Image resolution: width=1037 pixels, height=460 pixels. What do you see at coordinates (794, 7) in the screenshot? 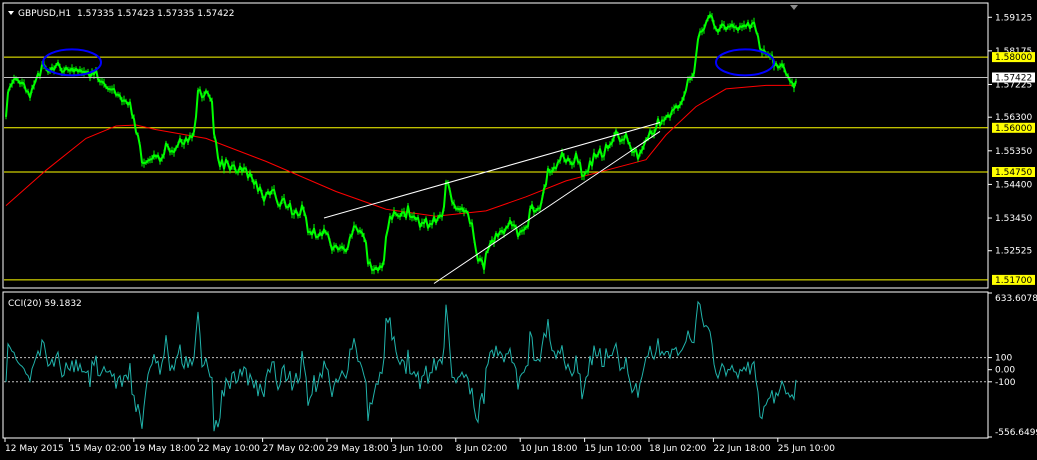
I see `chart-shift-marker-icon` at bounding box center [794, 7].